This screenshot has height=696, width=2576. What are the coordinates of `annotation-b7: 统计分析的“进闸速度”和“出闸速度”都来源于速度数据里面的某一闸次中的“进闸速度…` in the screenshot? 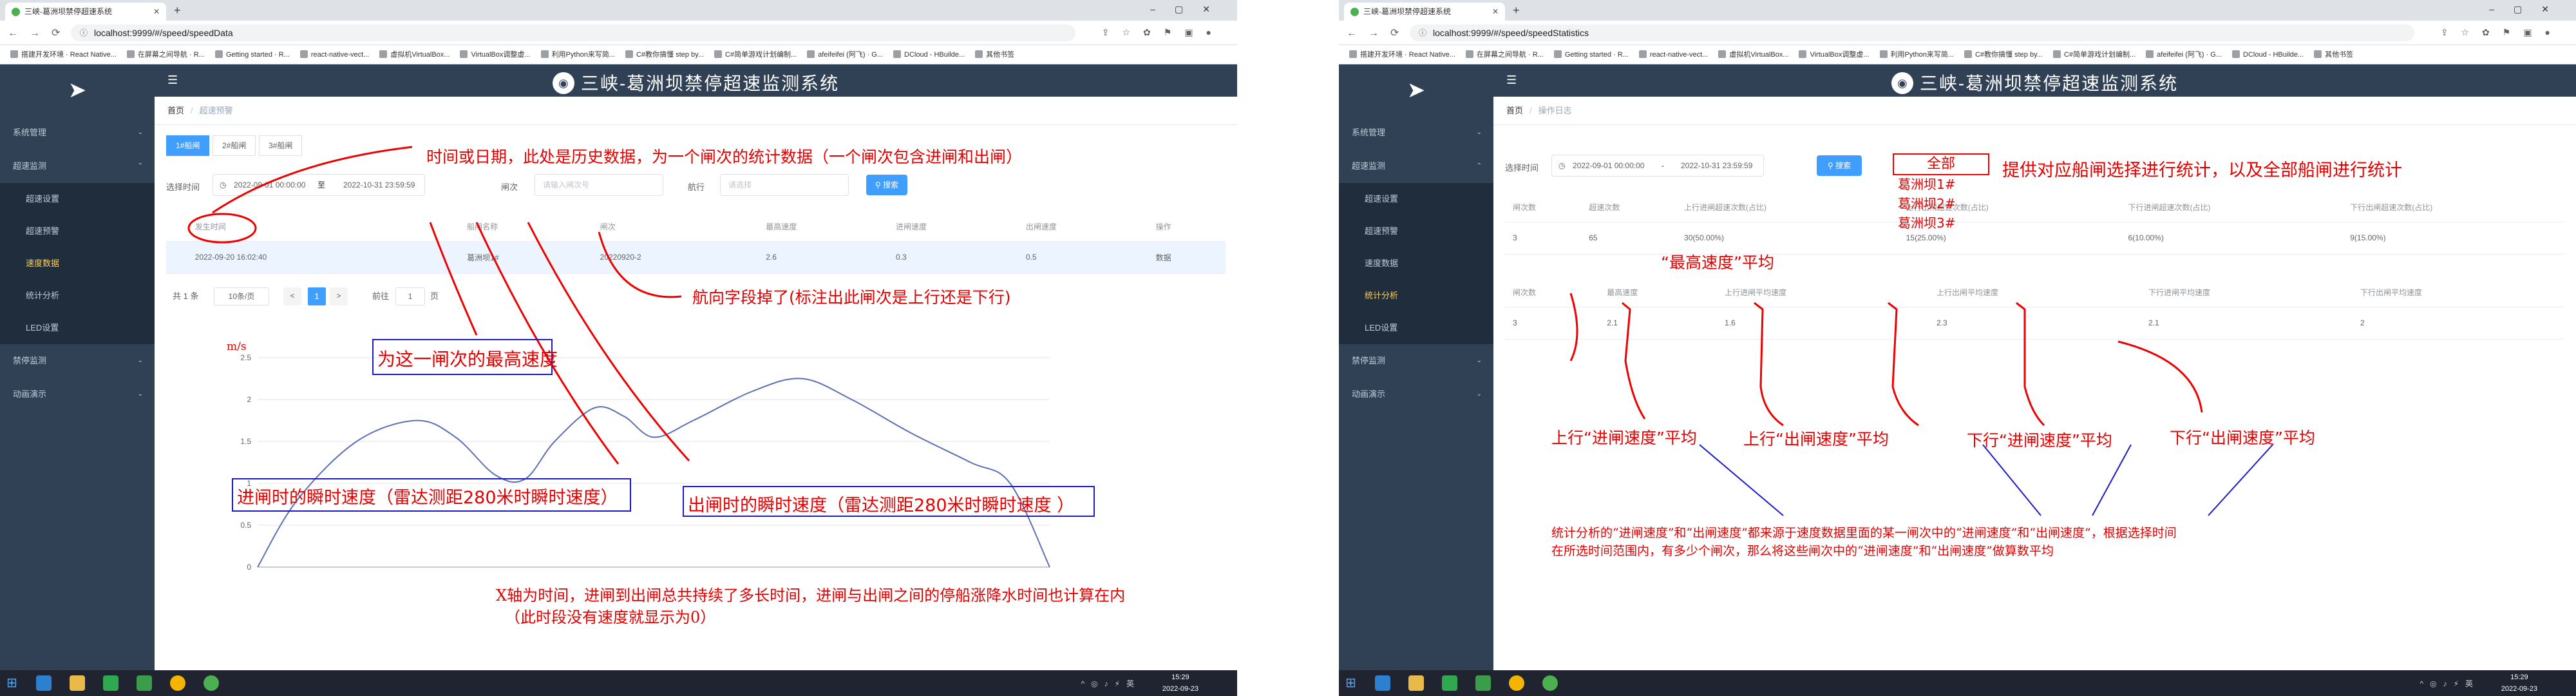 It's located at (1864, 533).